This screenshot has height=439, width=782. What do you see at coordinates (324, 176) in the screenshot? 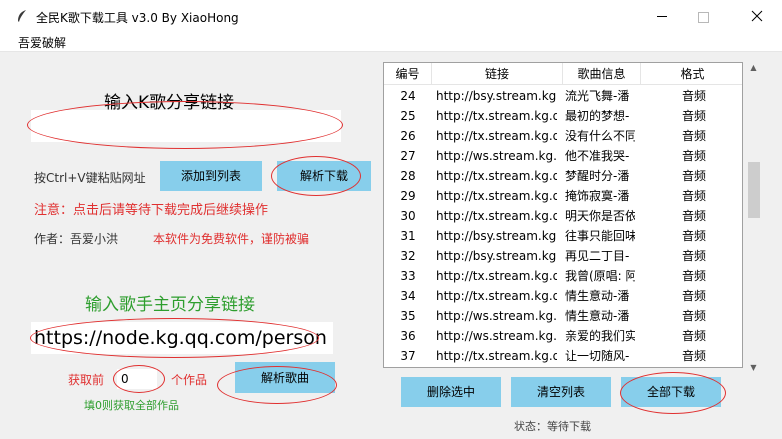
I see `parse-download-button: 解析下载` at bounding box center [324, 176].